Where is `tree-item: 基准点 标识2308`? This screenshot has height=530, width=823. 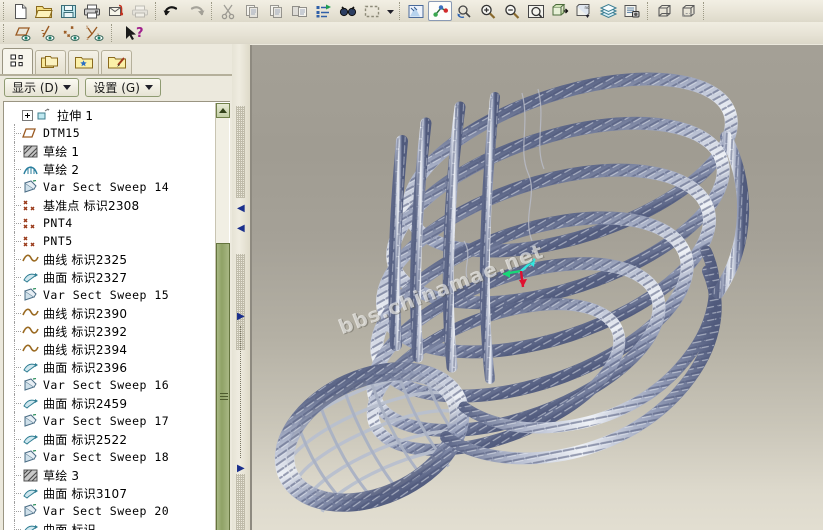
tree-item: 基准点 标识2308 is located at coordinates (110, 205).